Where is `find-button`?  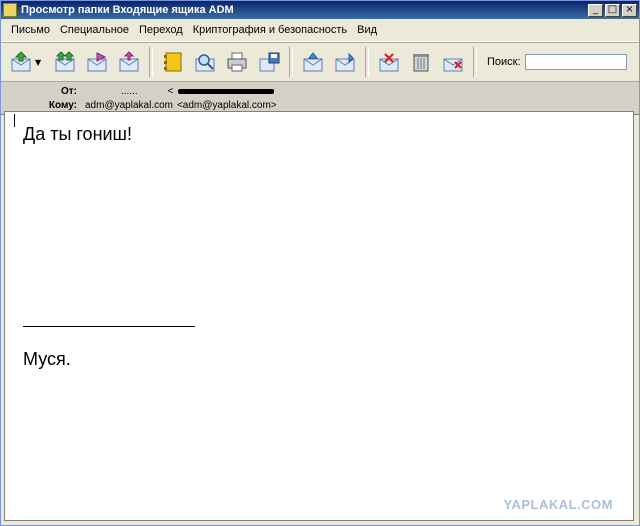 find-button is located at coordinates (205, 62).